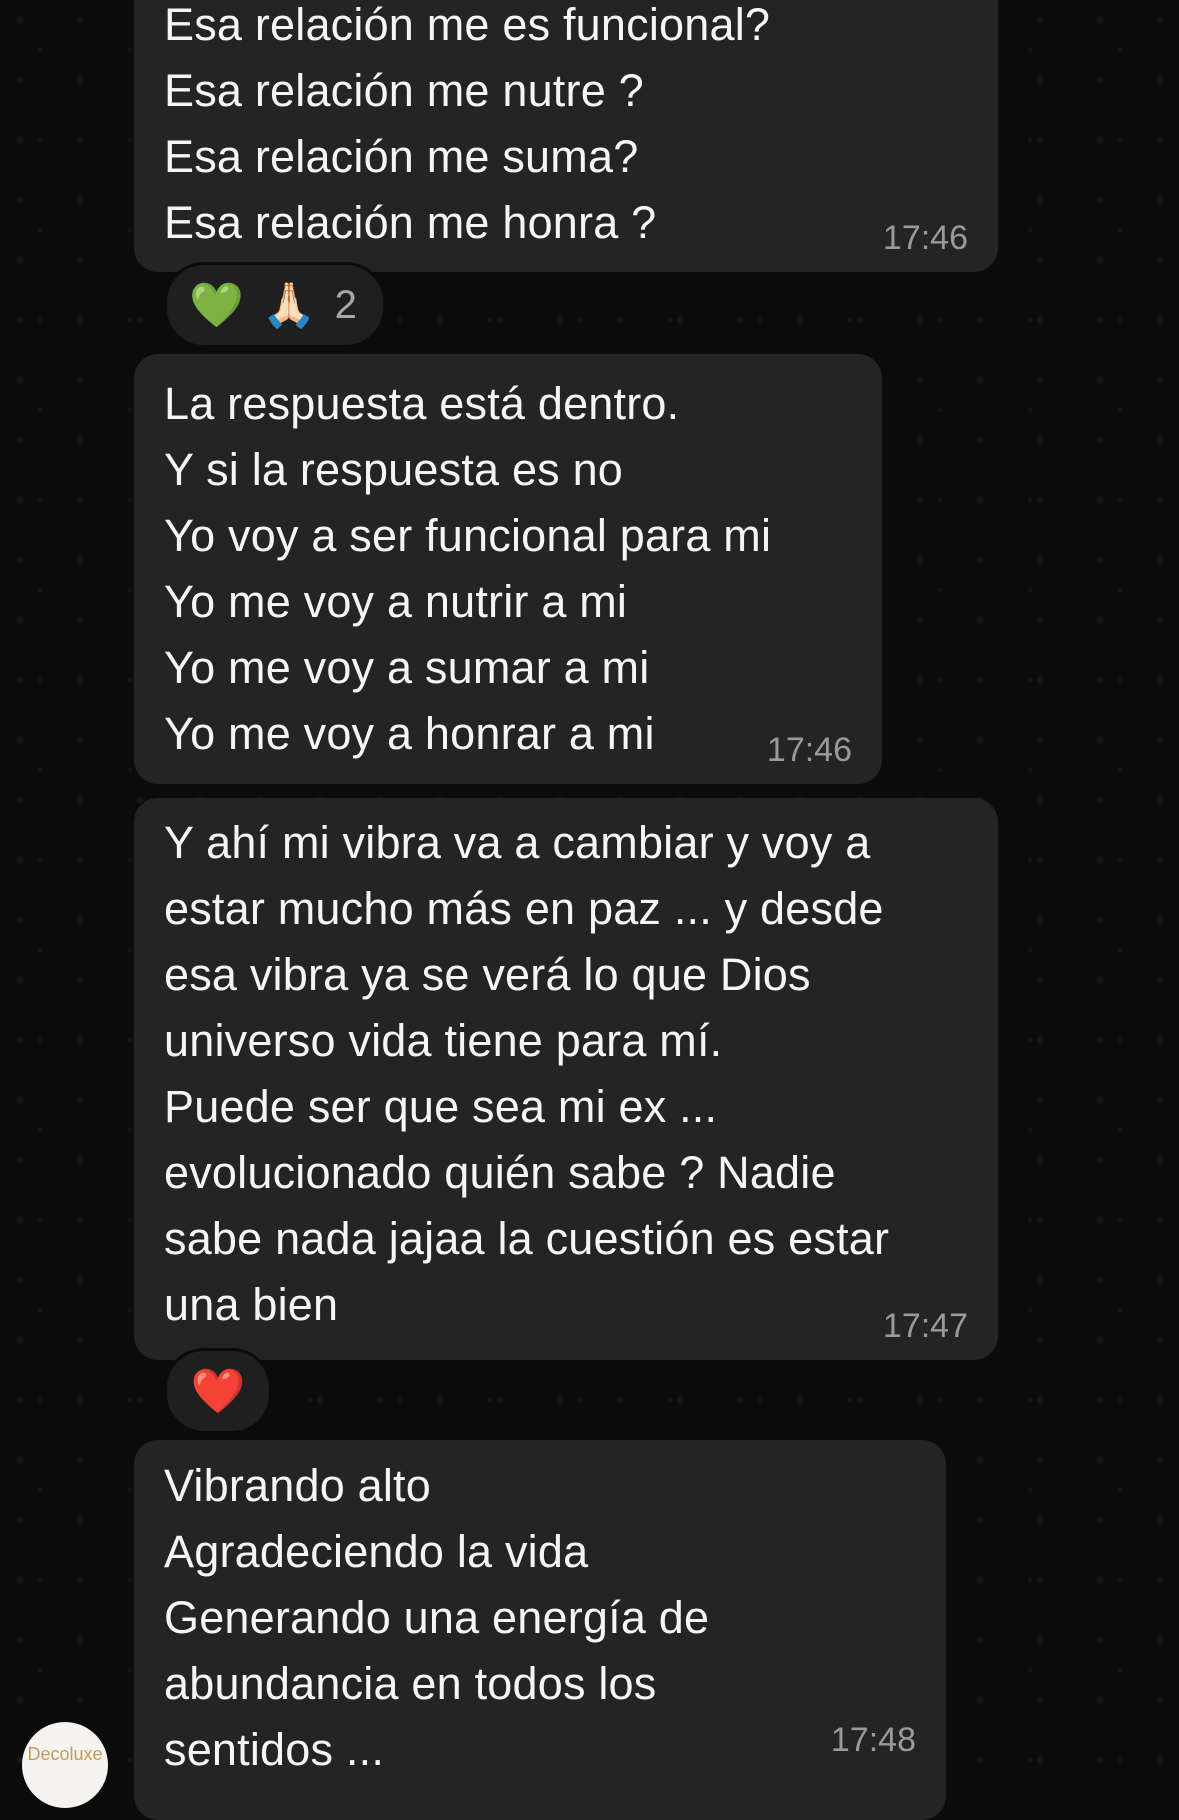 The width and height of the screenshot is (1179, 1820). What do you see at coordinates (401, 156) in the screenshot?
I see `message-line: Esa relación me suma?` at bounding box center [401, 156].